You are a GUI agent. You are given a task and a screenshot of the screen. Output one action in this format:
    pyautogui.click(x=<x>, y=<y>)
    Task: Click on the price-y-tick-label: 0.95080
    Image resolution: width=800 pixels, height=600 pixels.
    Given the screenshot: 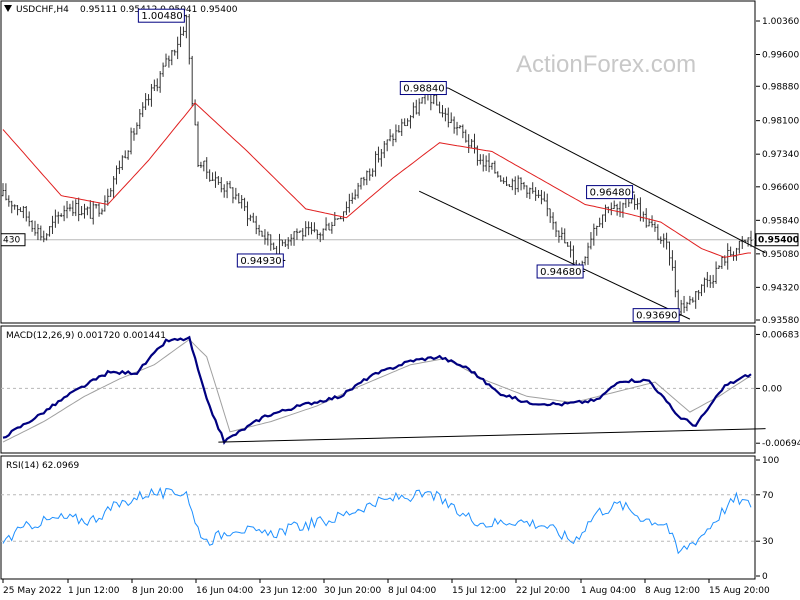 What is the action you would take?
    pyautogui.click(x=780, y=255)
    